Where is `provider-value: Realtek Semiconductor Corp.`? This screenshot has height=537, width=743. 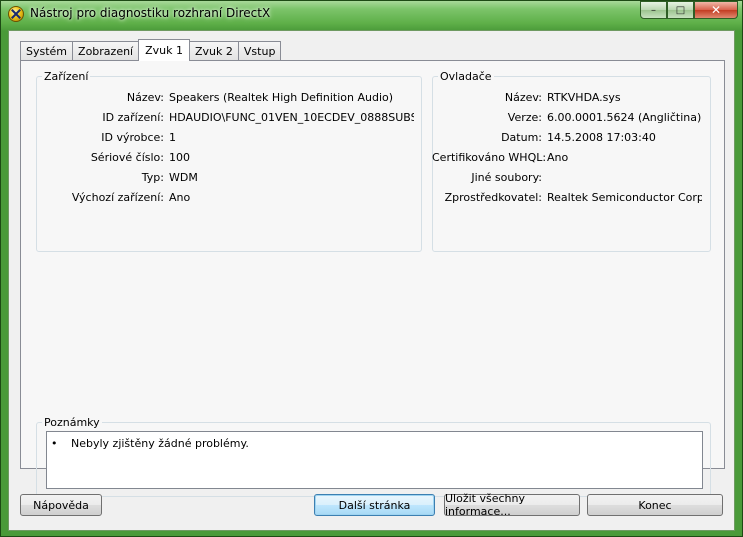
provider-value: Realtek Semiconductor Corp. is located at coordinates (624, 197).